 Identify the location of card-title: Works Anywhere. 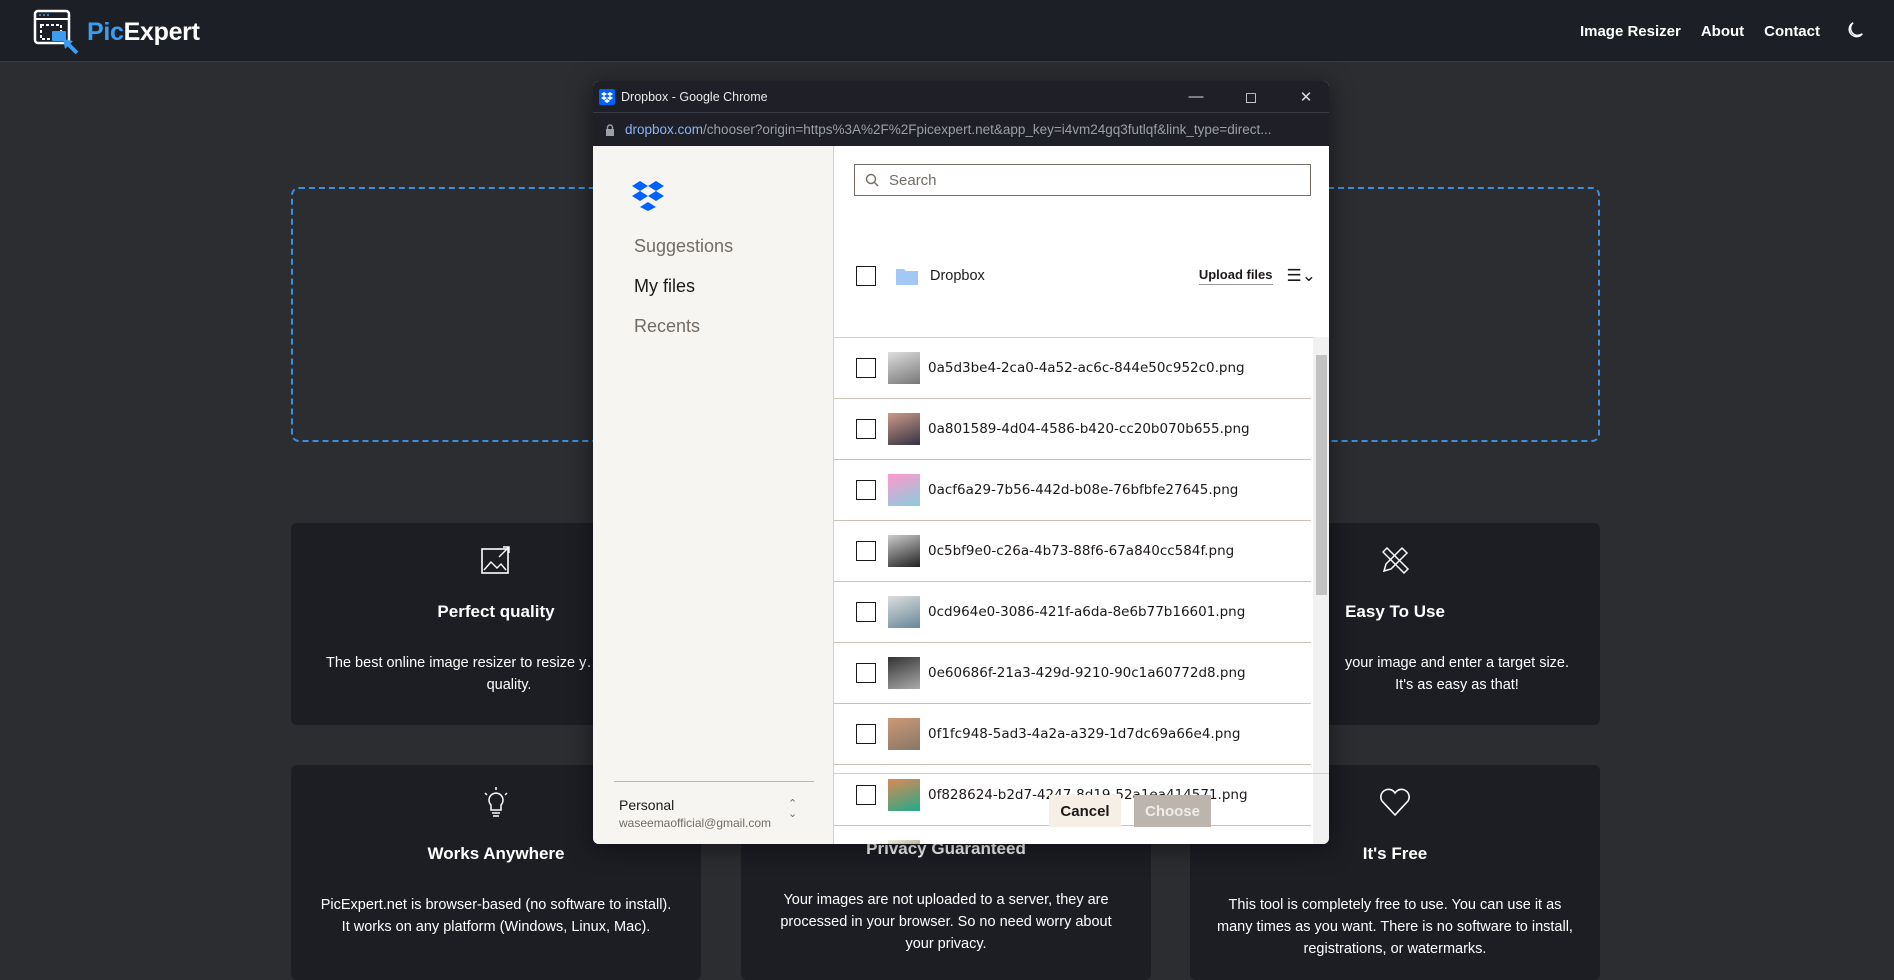
(496, 853).